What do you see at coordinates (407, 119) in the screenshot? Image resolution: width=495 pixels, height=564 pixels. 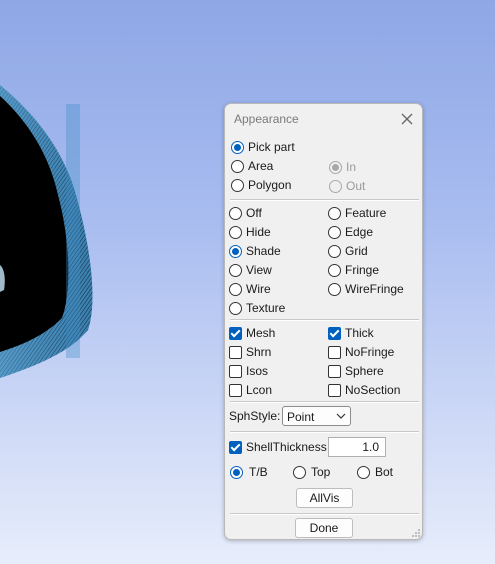 I see `close-icon` at bounding box center [407, 119].